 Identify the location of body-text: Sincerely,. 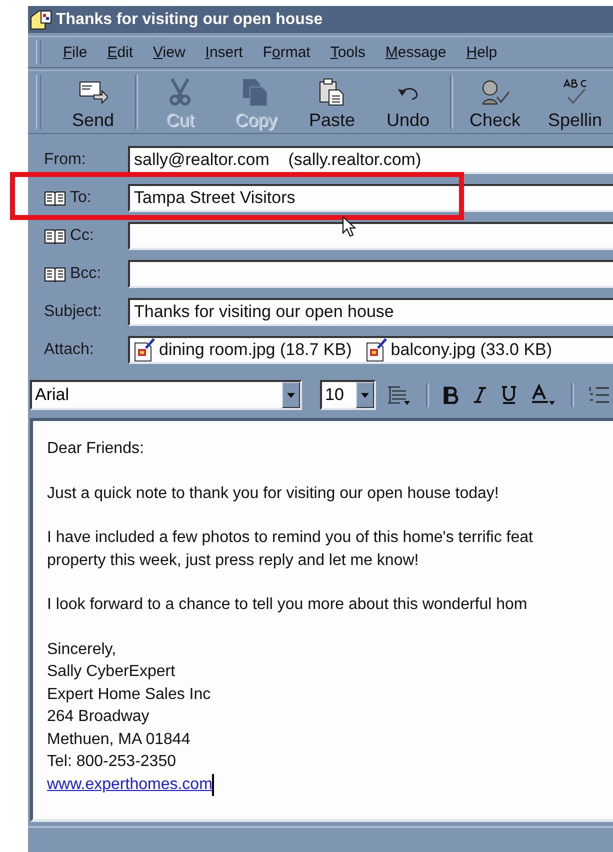
(81, 650).